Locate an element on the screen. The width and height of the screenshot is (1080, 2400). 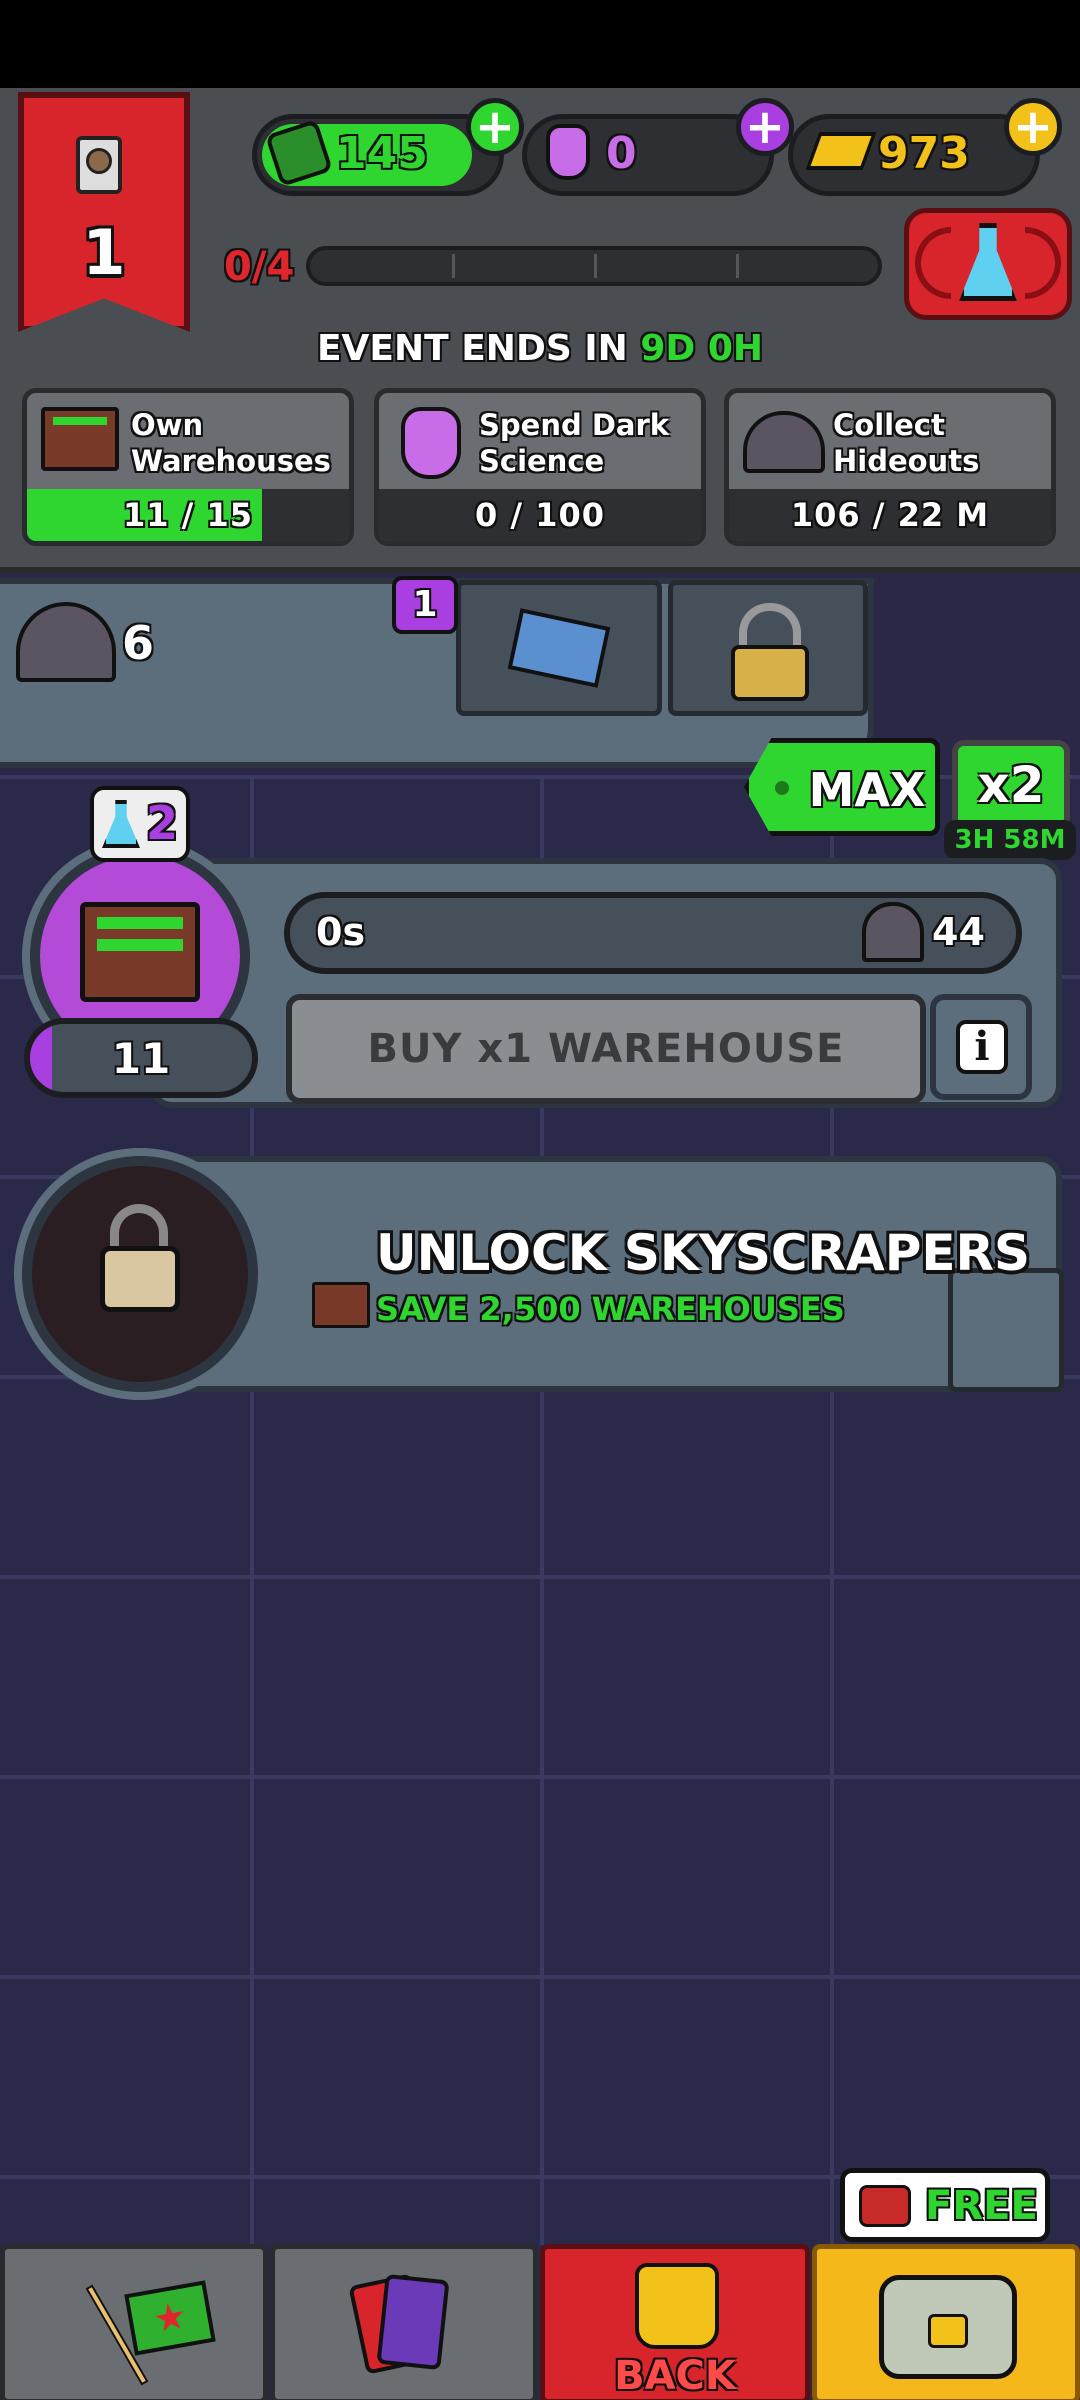
production-timer-bar: 0s 44 is located at coordinates (653, 933).